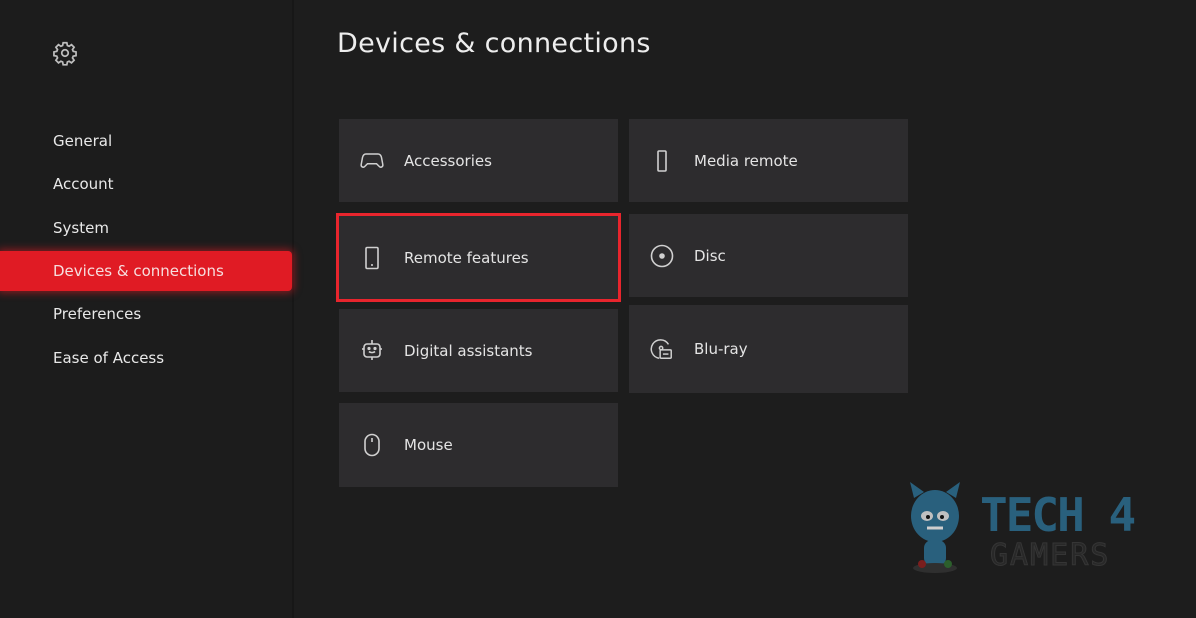  I want to click on sidebar-item-preferences: Preferences, so click(146, 314).